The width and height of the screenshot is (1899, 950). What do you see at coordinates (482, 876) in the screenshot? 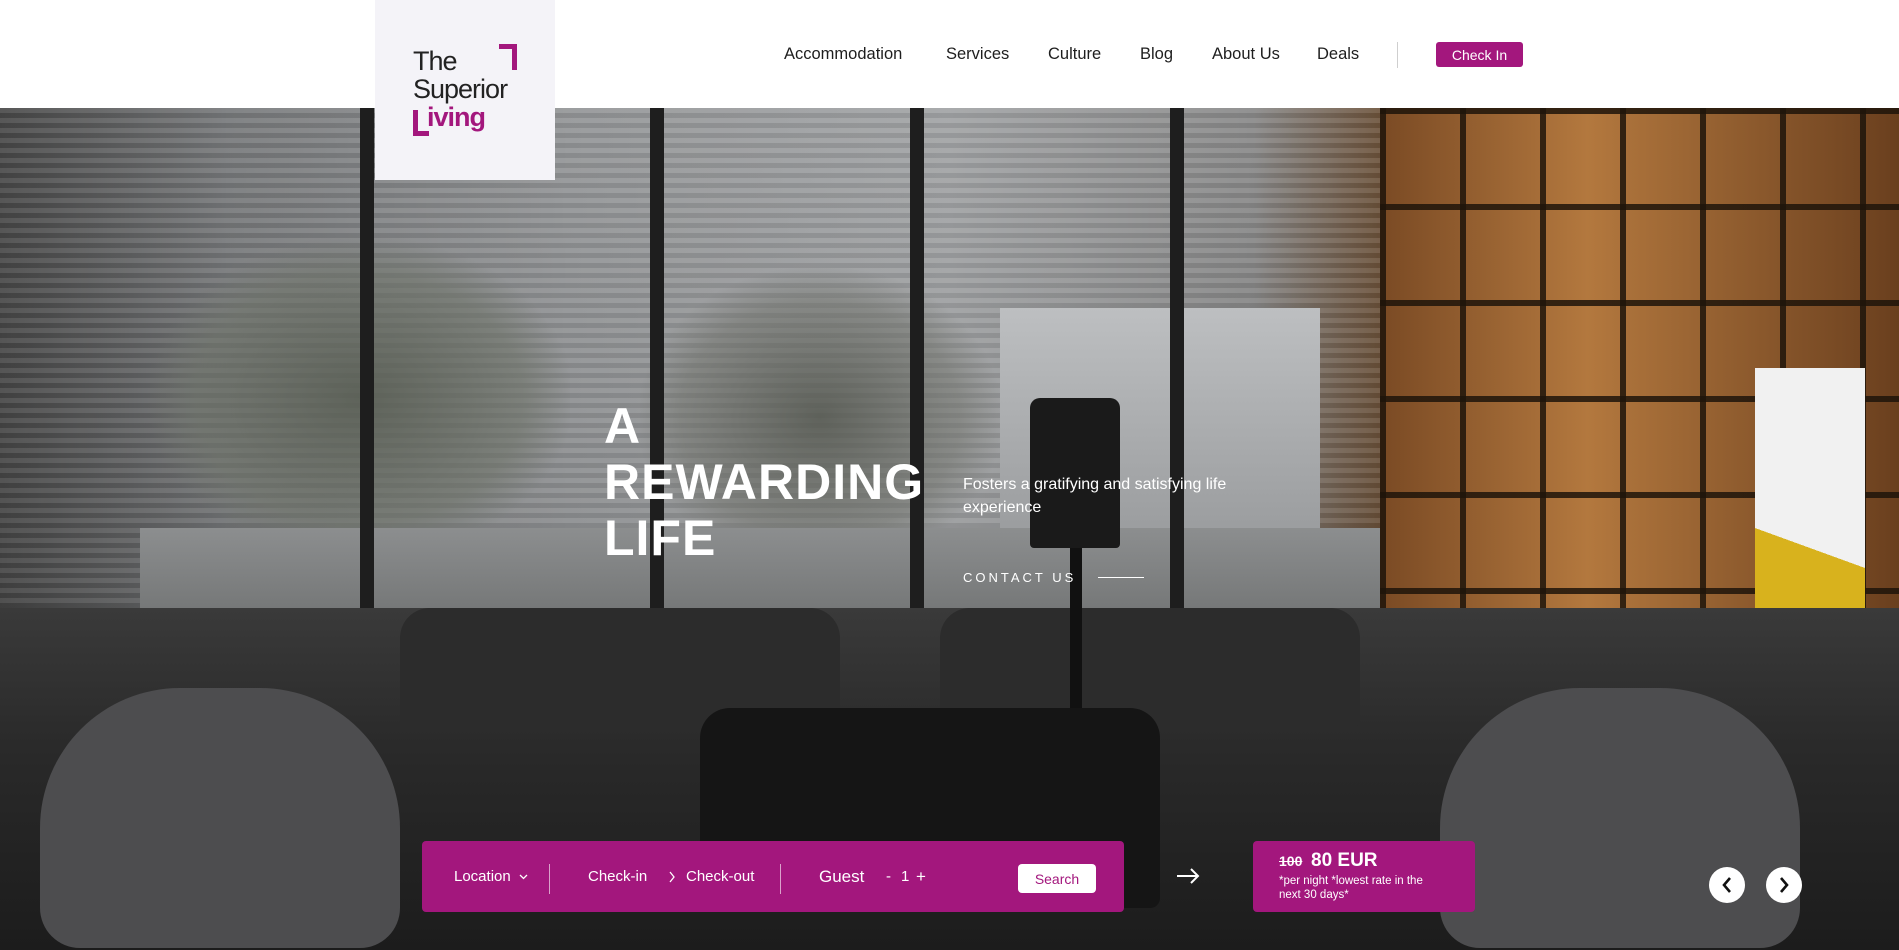
I see `location-label: Location` at bounding box center [482, 876].